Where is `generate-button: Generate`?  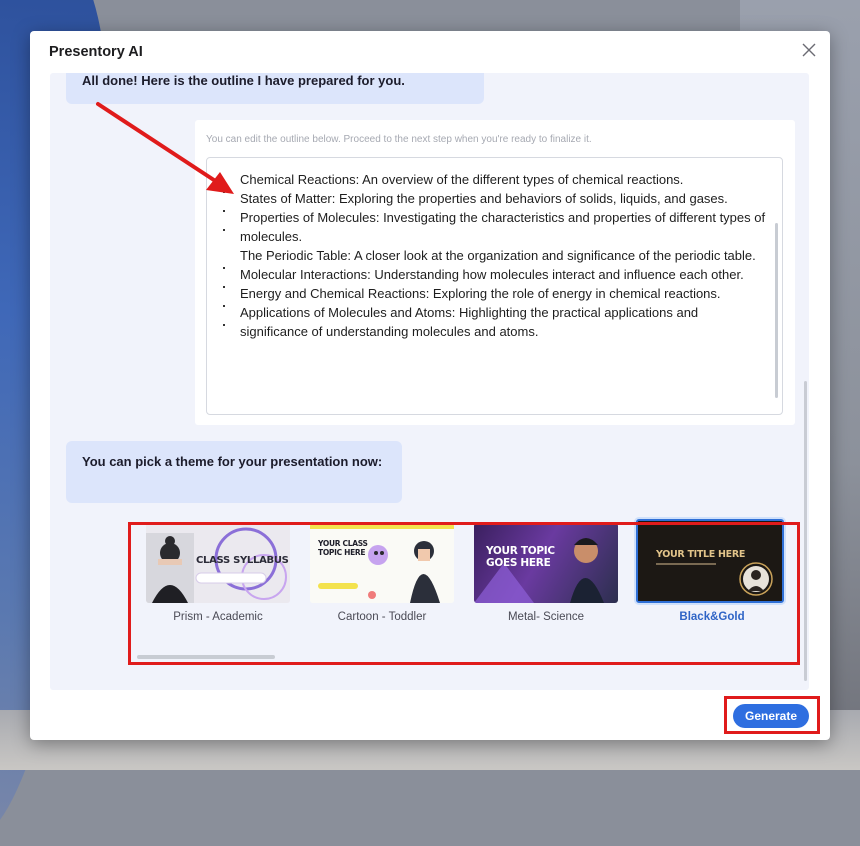
generate-button: Generate is located at coordinates (771, 716).